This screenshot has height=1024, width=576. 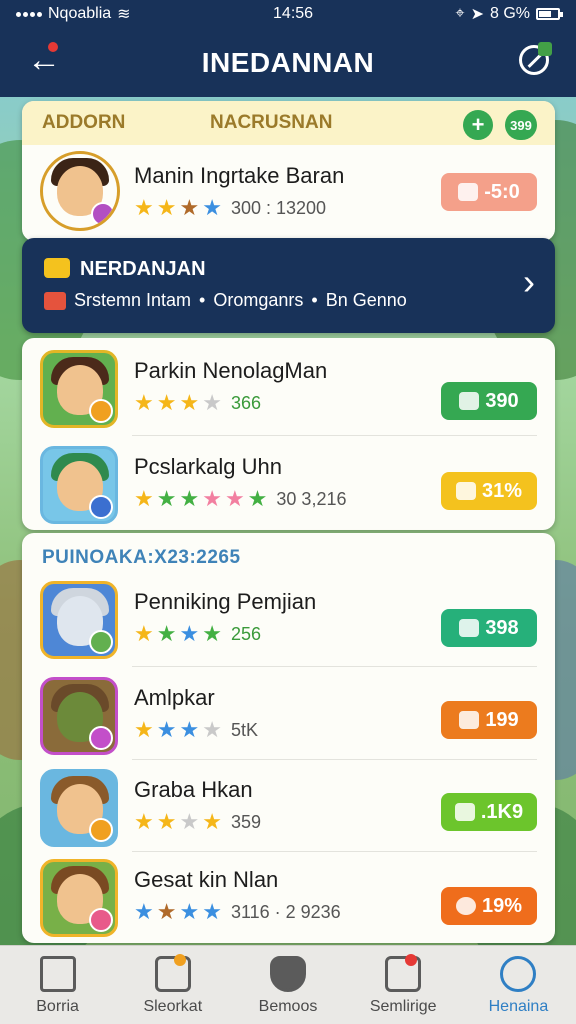 I want to click on back-button: ←, so click(x=44, y=60).